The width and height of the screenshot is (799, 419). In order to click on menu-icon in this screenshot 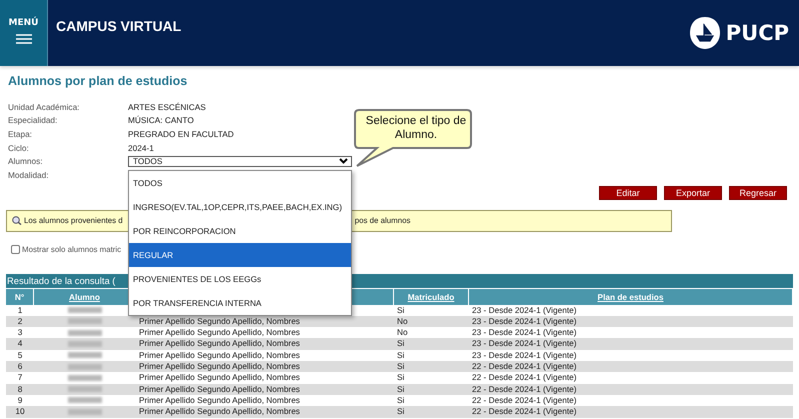, I will do `click(24, 39)`.